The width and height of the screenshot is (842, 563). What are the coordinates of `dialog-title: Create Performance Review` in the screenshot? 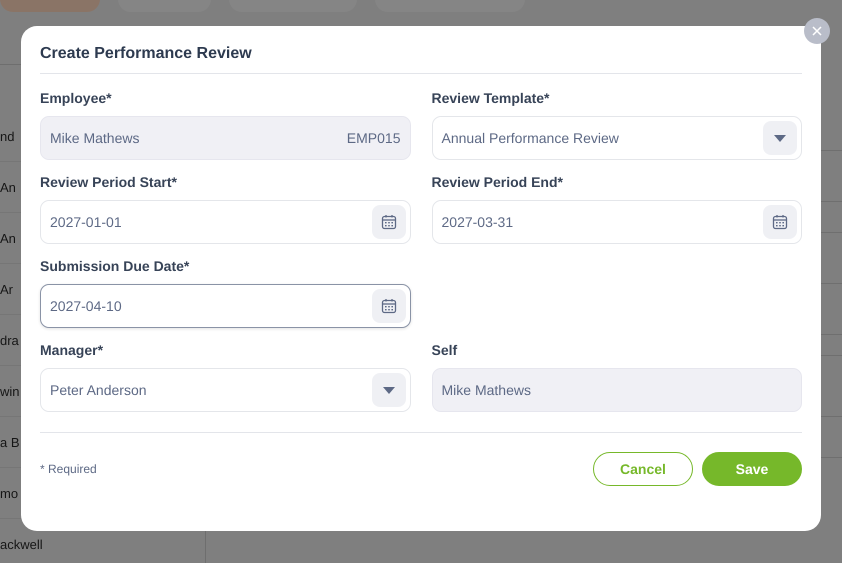 It's located at (146, 54).